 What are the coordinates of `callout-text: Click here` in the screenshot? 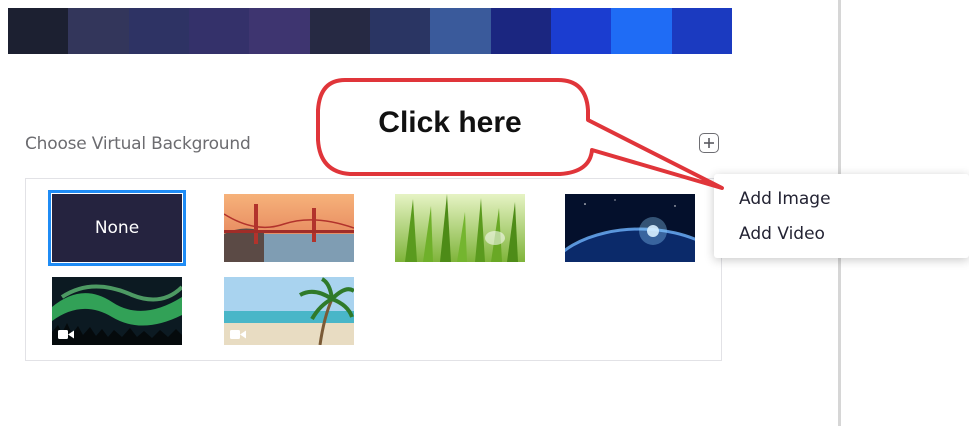 It's located at (450, 122).